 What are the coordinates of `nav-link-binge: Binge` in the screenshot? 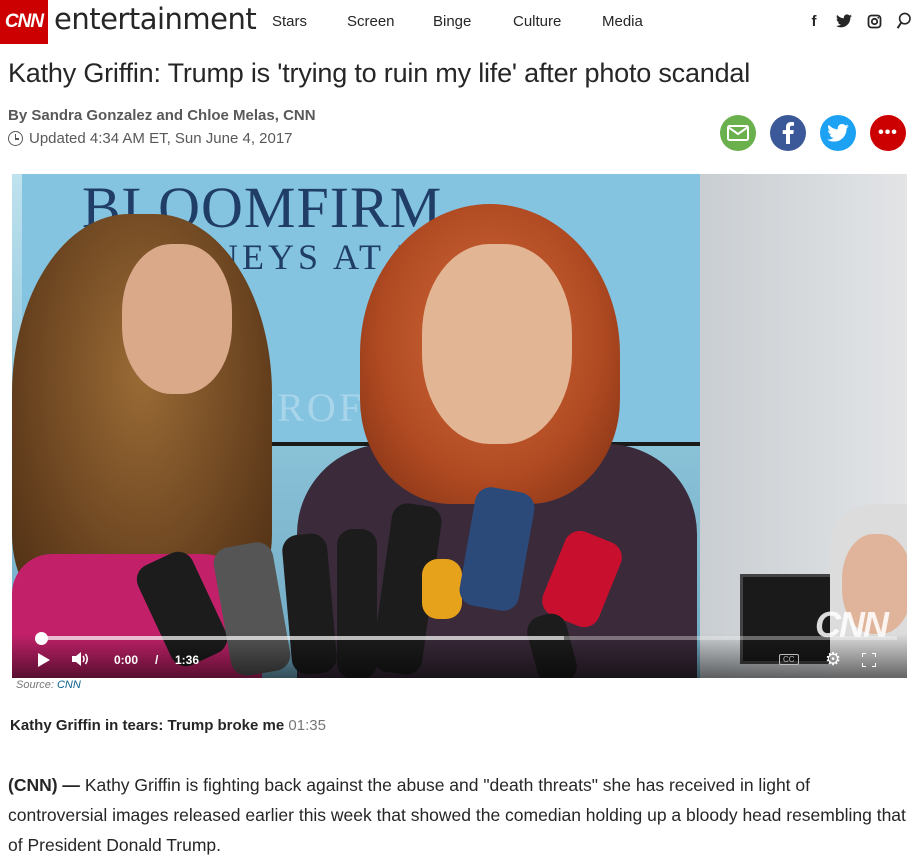 It's located at (473, 21).